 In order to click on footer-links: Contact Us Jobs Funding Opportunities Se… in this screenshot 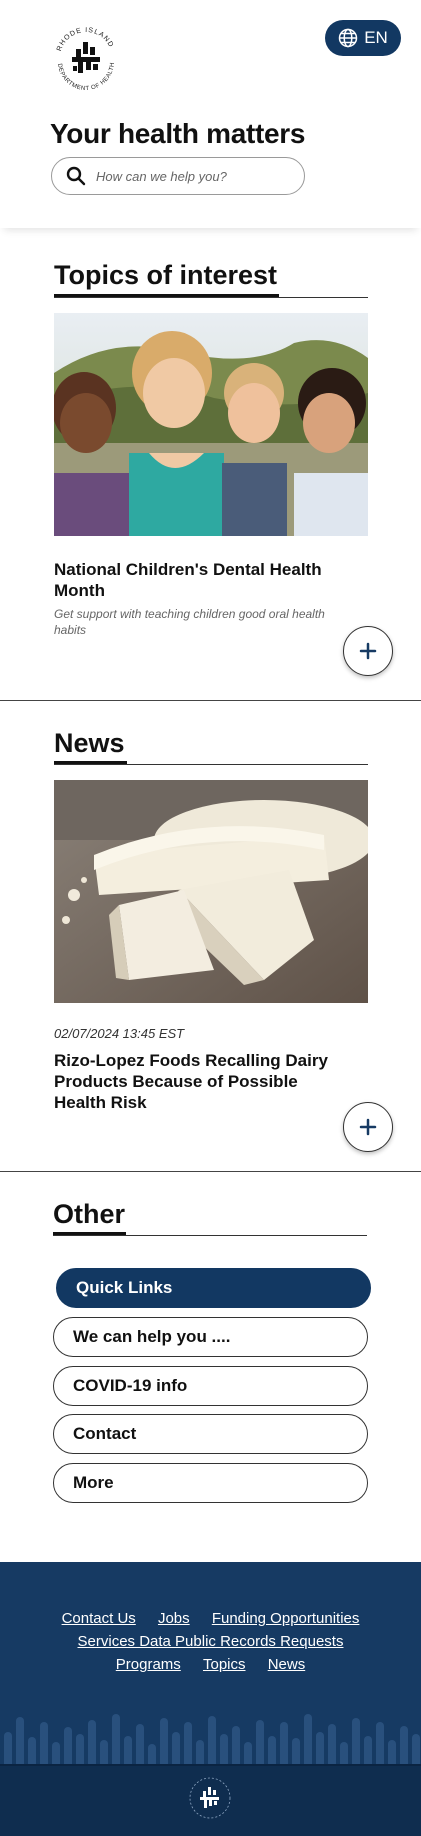, I will do `click(210, 1641)`.